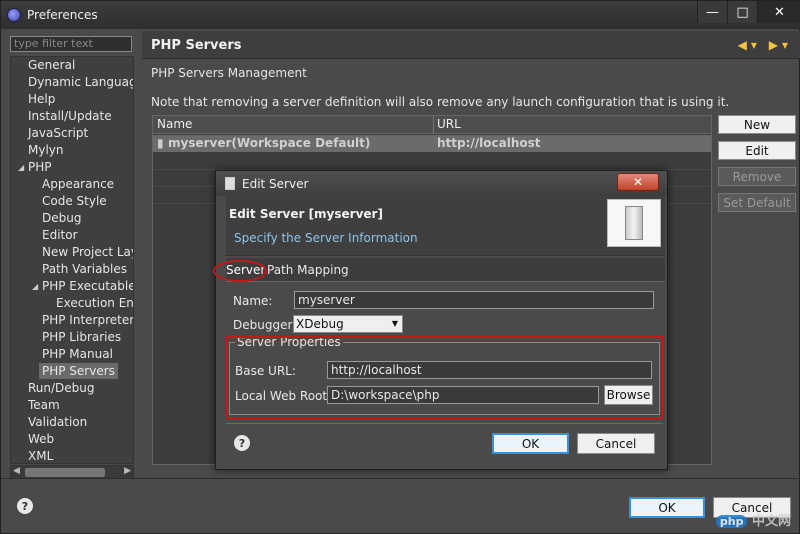  What do you see at coordinates (40, 455) in the screenshot?
I see `tree-item-xml: XML` at bounding box center [40, 455].